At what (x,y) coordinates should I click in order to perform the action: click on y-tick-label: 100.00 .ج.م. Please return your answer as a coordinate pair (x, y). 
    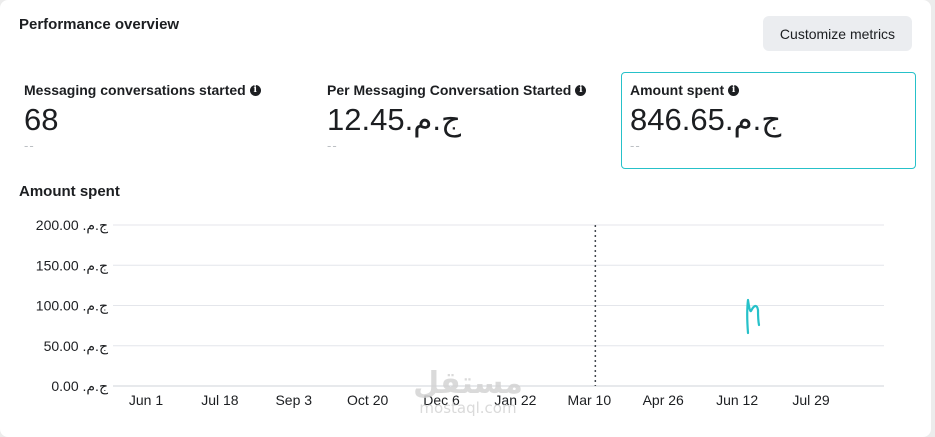
    Looking at the image, I should click on (72, 306).